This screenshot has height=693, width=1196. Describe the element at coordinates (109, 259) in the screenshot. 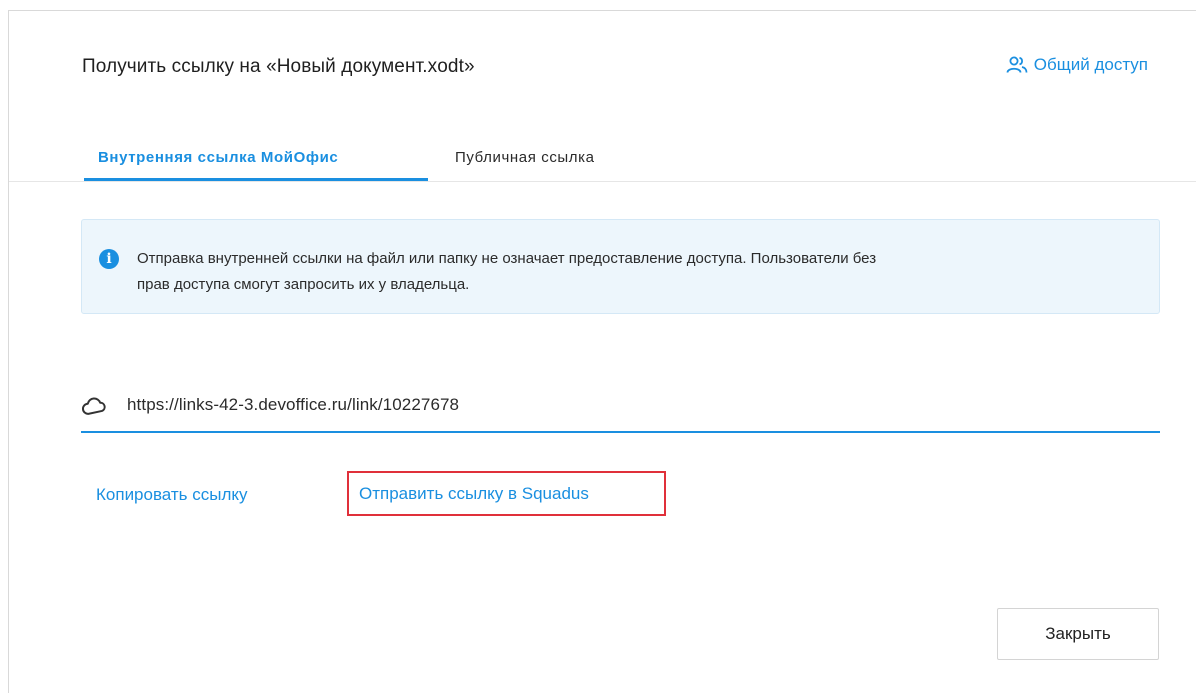

I see `info-icon: i` at that location.